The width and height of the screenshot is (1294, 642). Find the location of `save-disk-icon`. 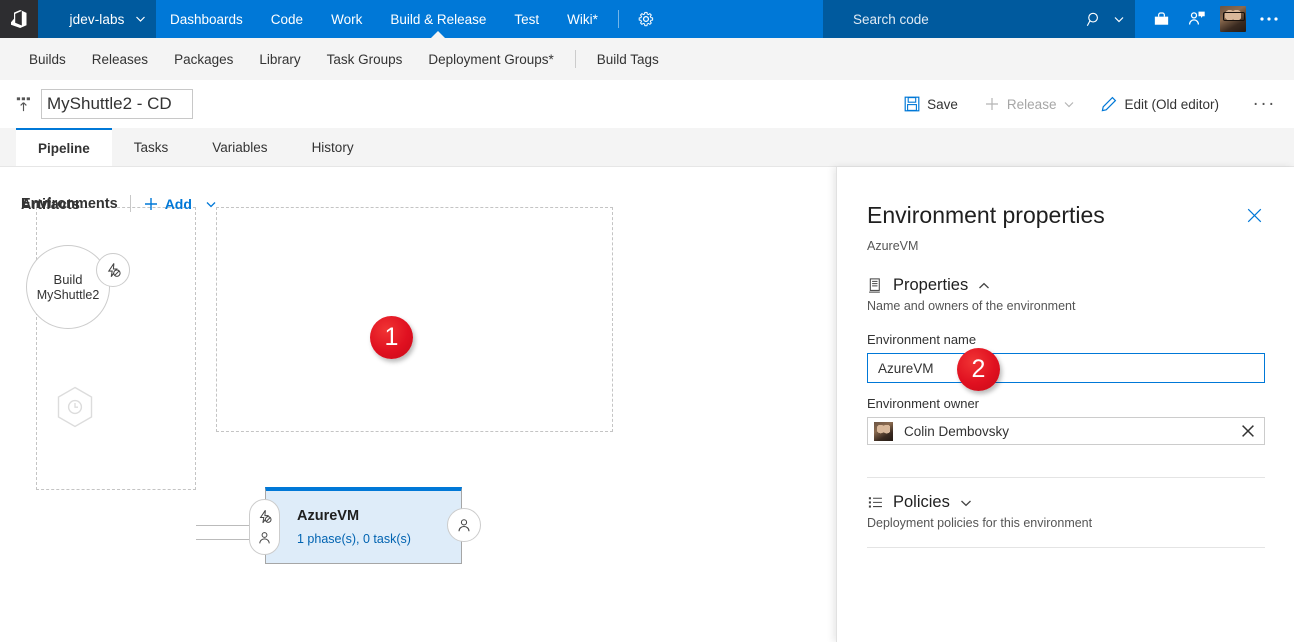

save-disk-icon is located at coordinates (912, 104).